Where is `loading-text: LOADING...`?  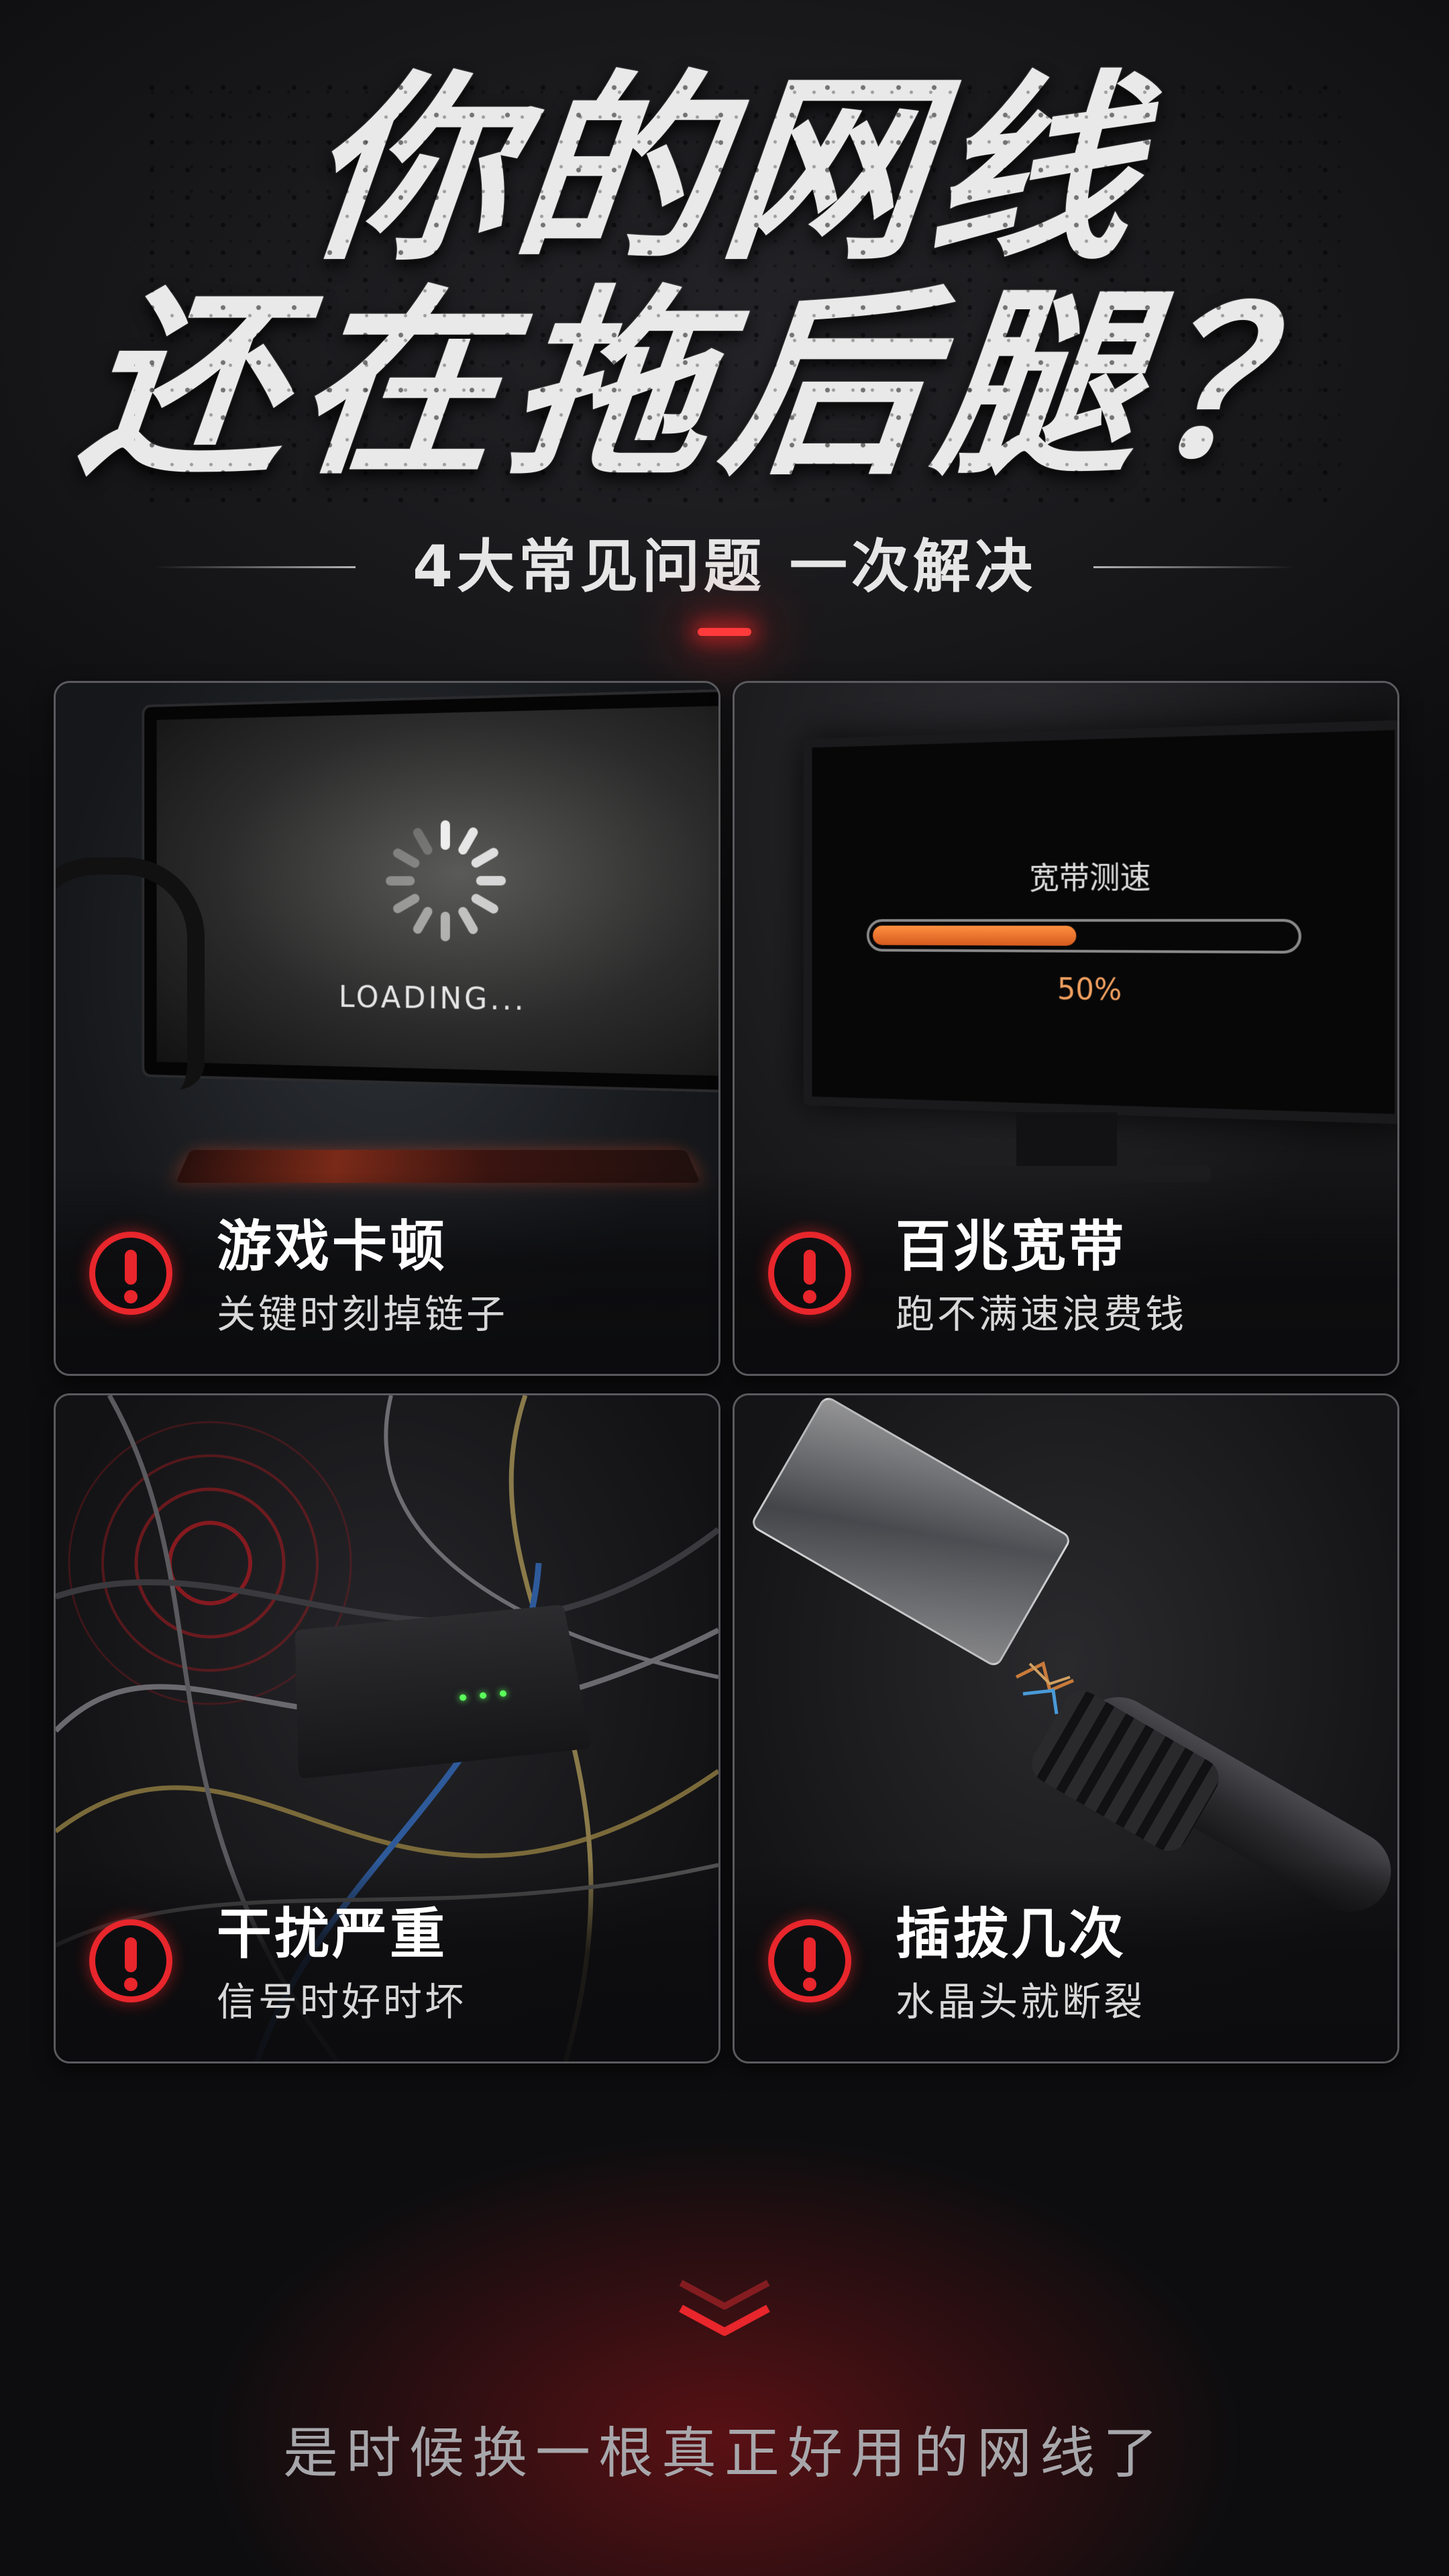
loading-text: LOADING... is located at coordinates (432, 999).